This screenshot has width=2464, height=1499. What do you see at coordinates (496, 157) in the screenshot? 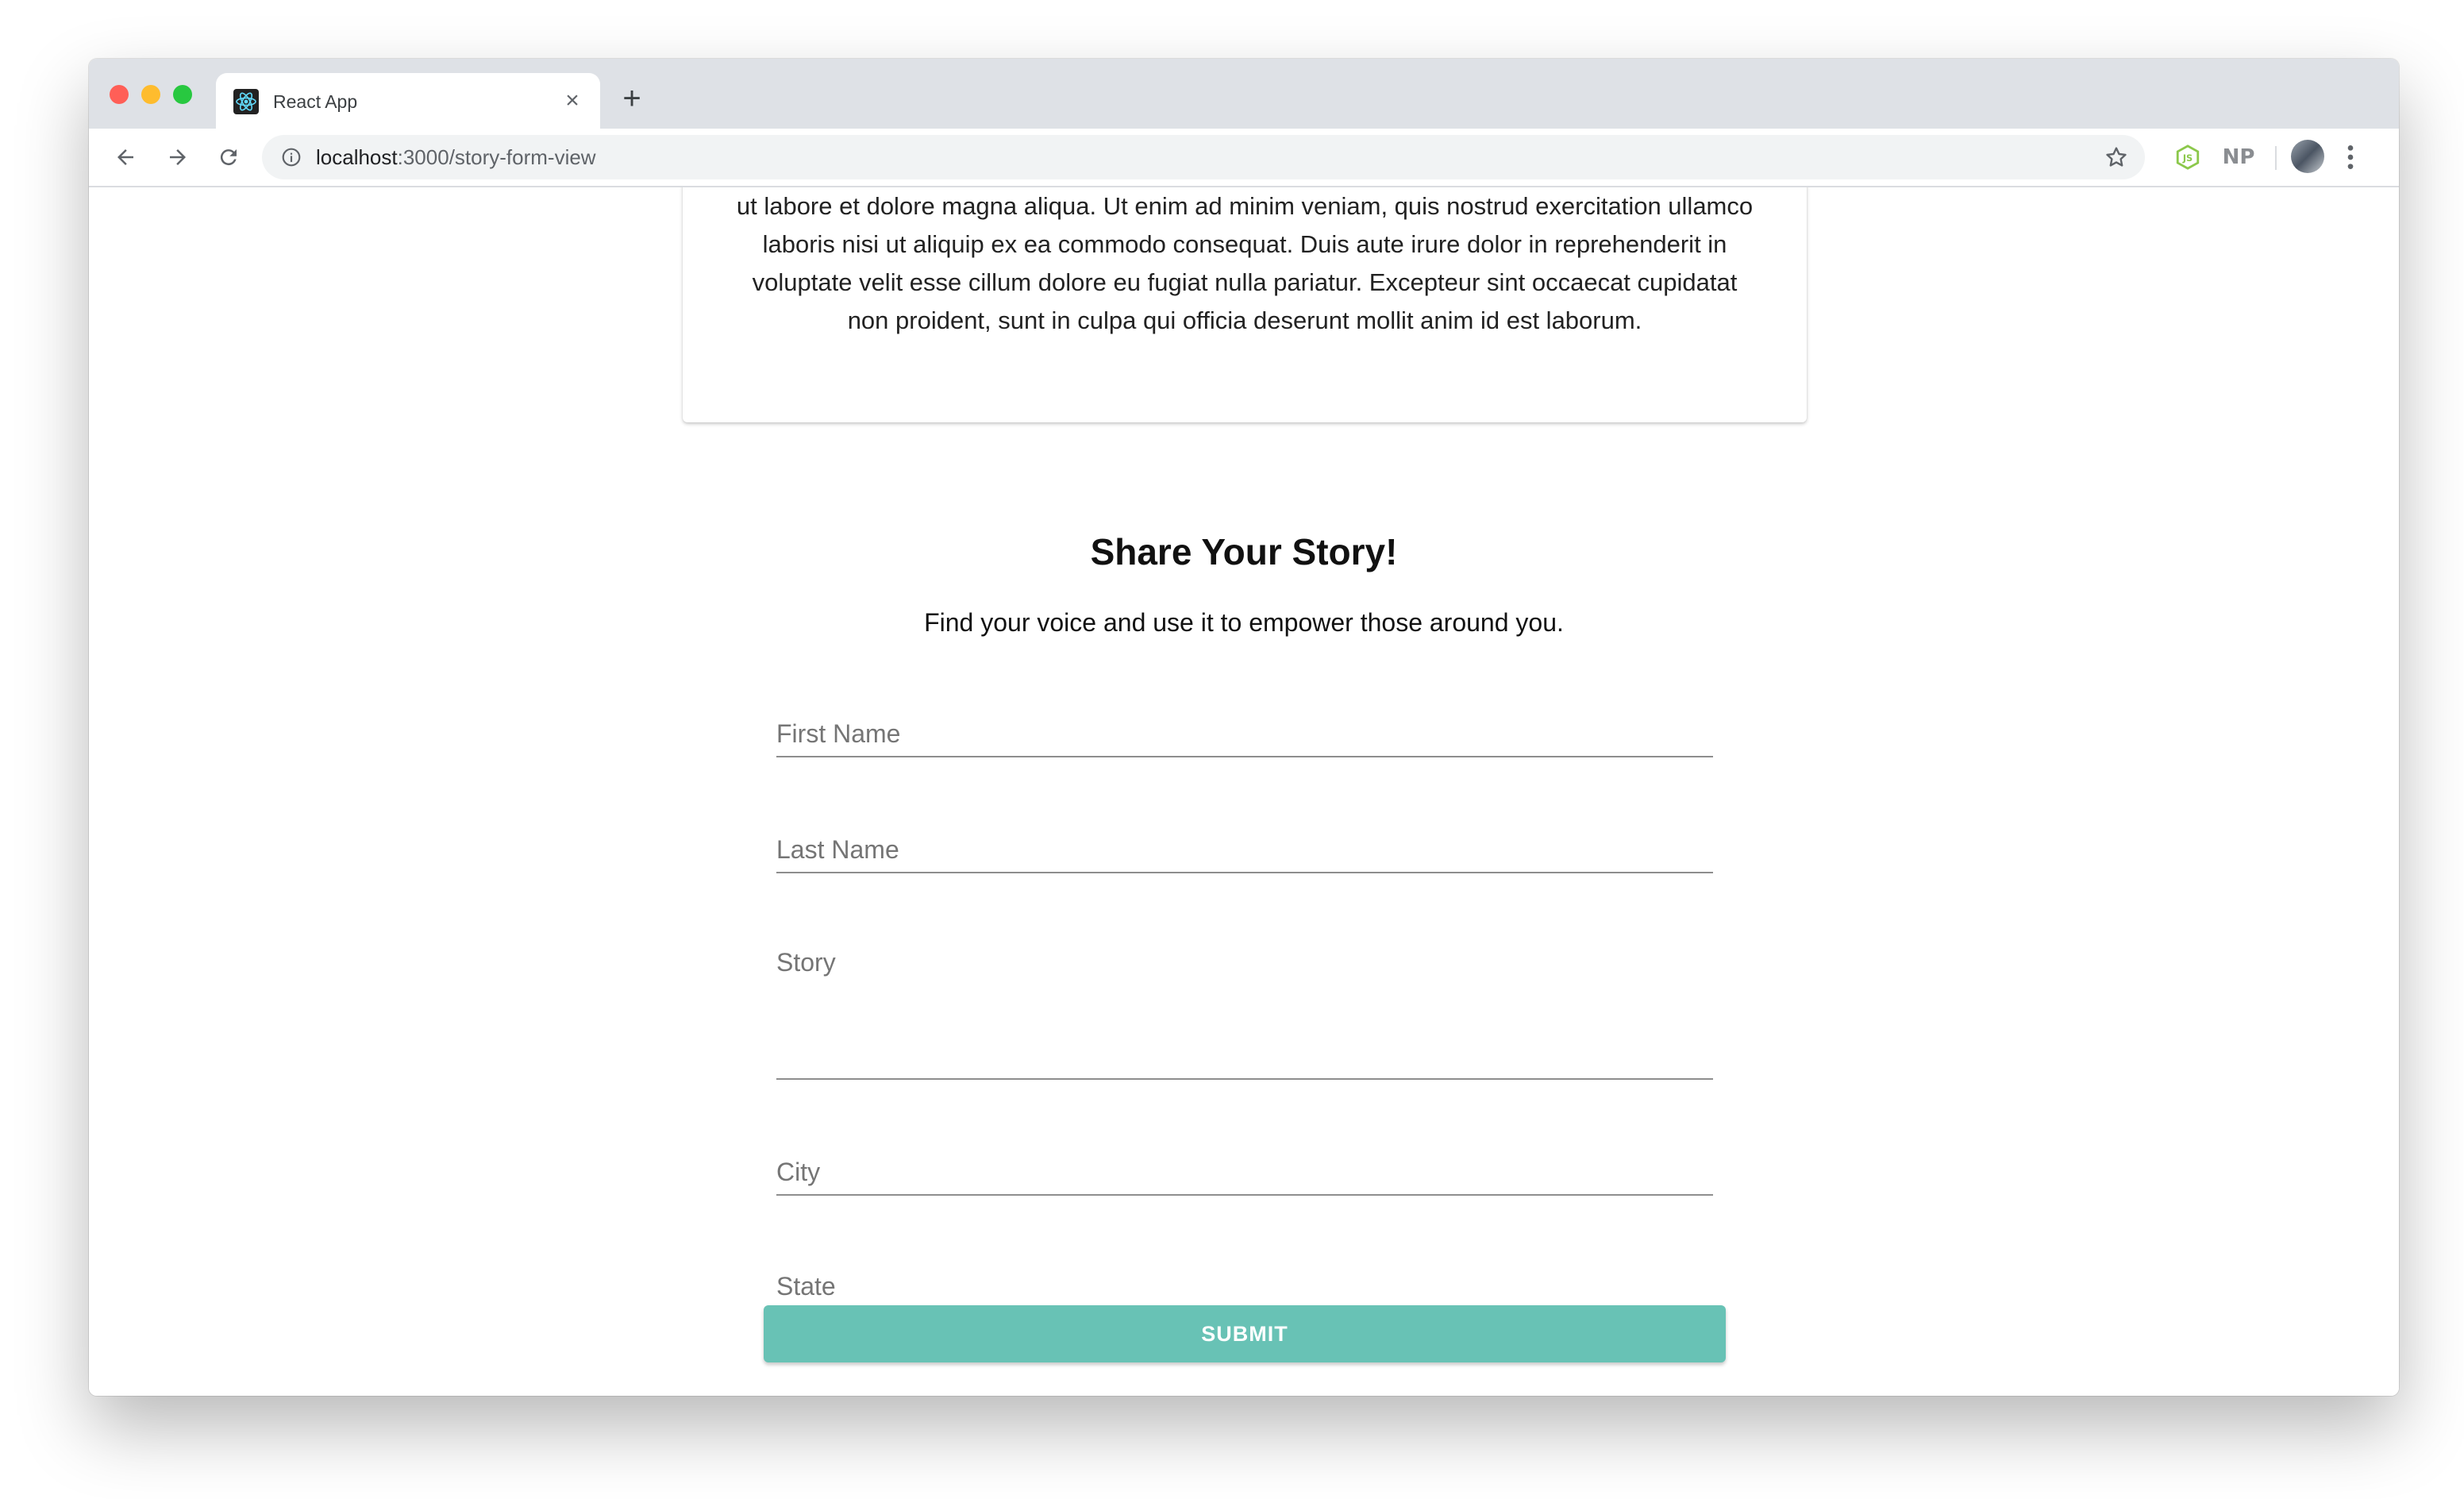
I see `url-path: :3000/story-form-view` at bounding box center [496, 157].